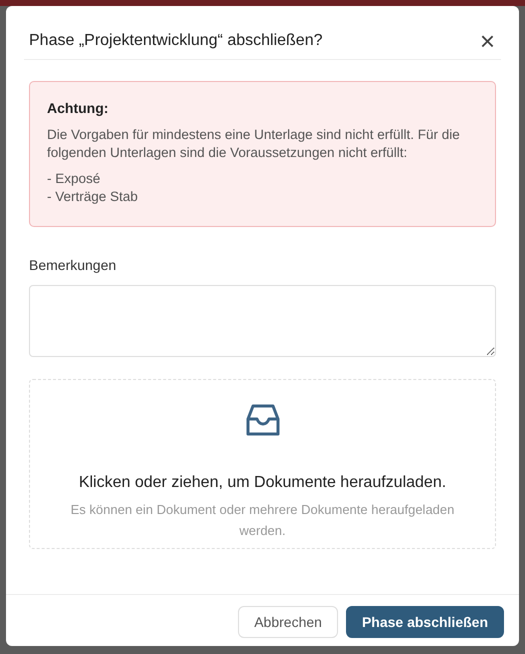  I want to click on alert-message: Die Vorgaben für mindestens eine Unterlage sind nicht erfüllt. Für die folgenden Unterlagen sind die Voraussetzungen nicht erfüllt:, so click(254, 144).